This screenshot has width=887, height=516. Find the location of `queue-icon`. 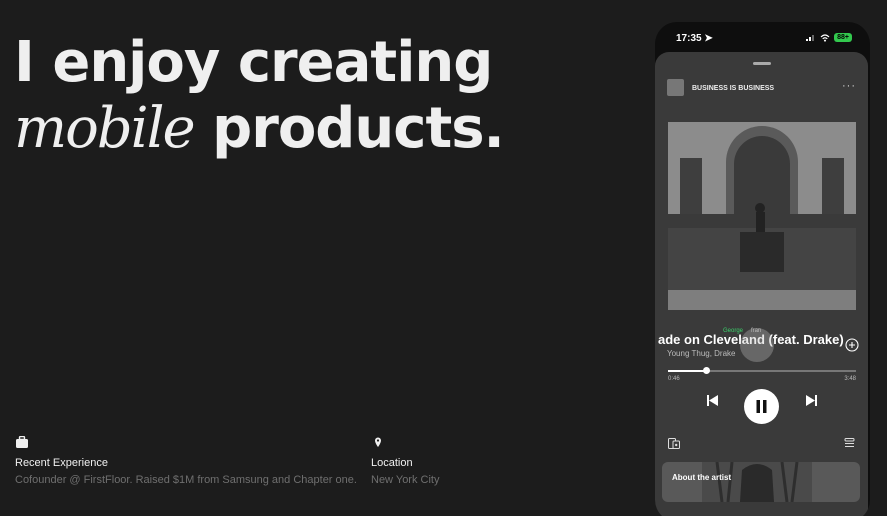

queue-icon is located at coordinates (849, 443).